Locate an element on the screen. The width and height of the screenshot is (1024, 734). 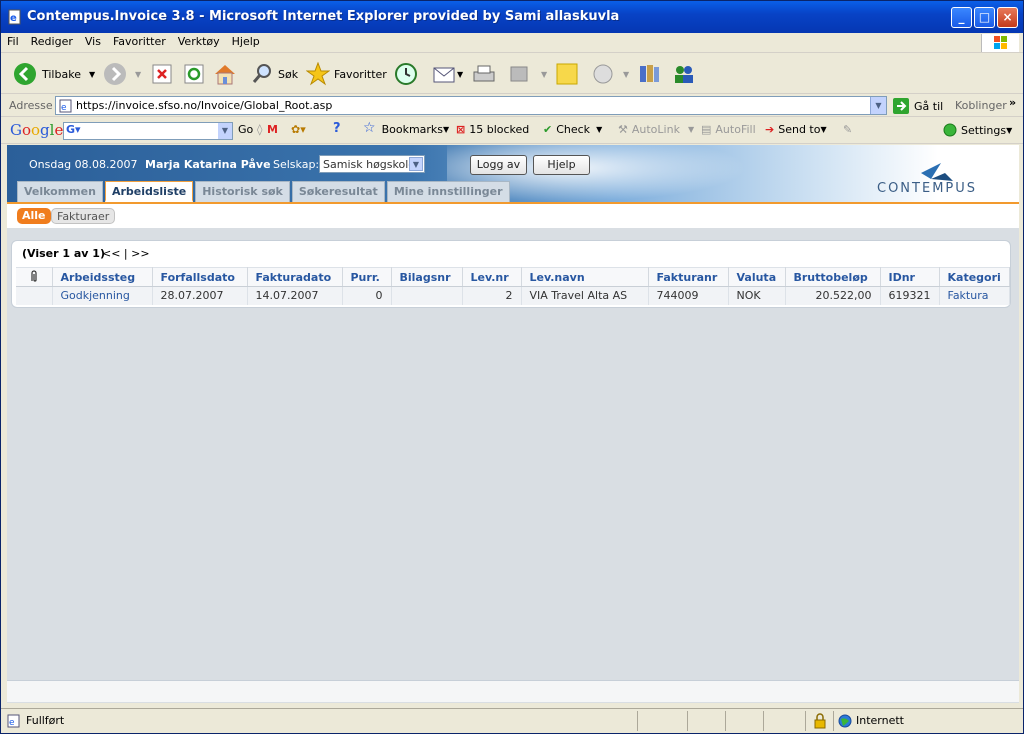
google-search-input: G▾ ▼ is located at coordinates (148, 131).